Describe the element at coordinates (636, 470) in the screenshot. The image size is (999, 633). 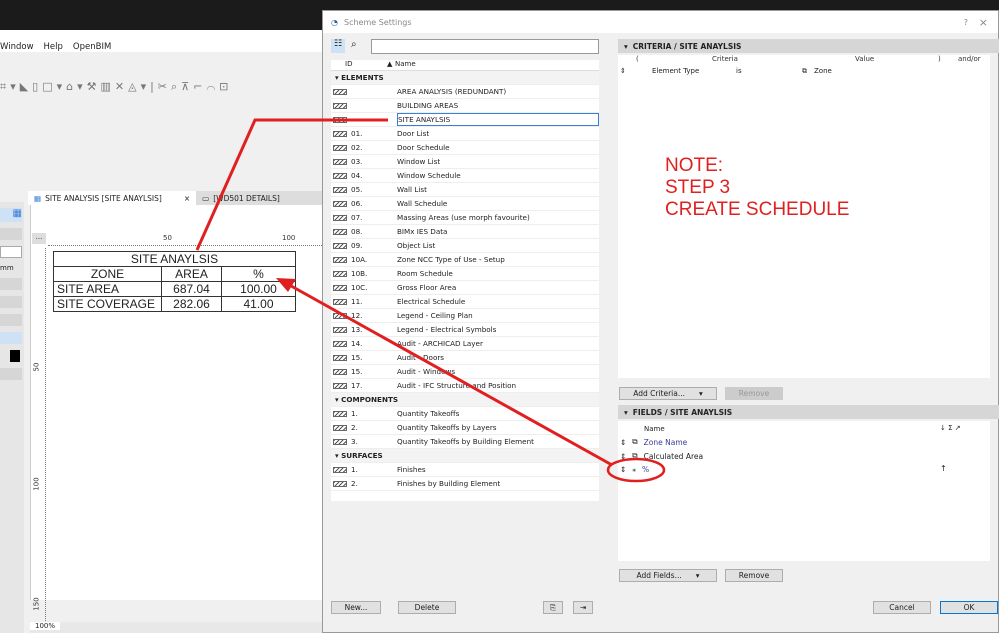
I see `annotation-circle` at that location.